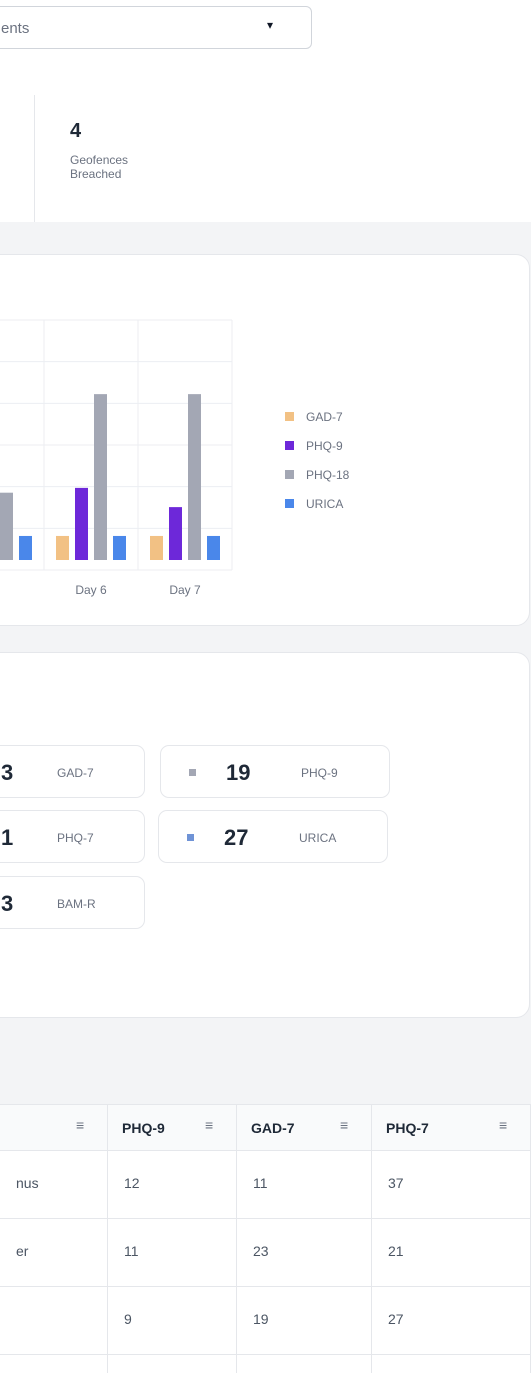 This screenshot has width=531, height=1373. Describe the element at coordinates (132, 1183) in the screenshot. I see `cell-value: 12` at that location.